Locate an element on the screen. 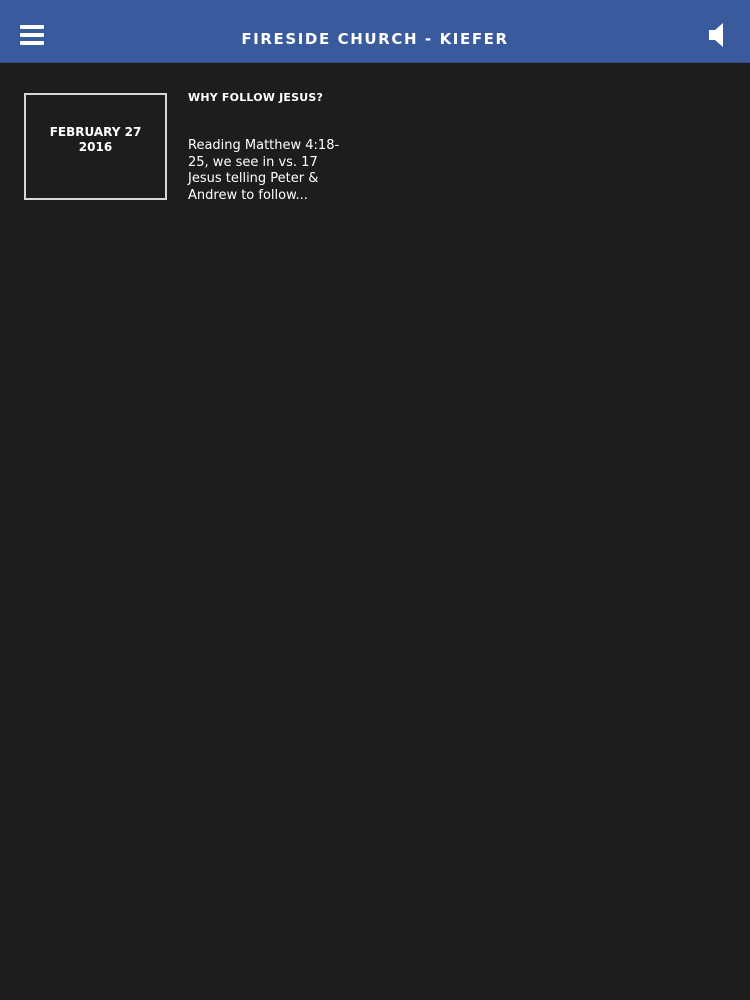 The height and width of the screenshot is (1000, 750). sermon-date-box: FEBRUARY 27 2016 is located at coordinates (95, 146).